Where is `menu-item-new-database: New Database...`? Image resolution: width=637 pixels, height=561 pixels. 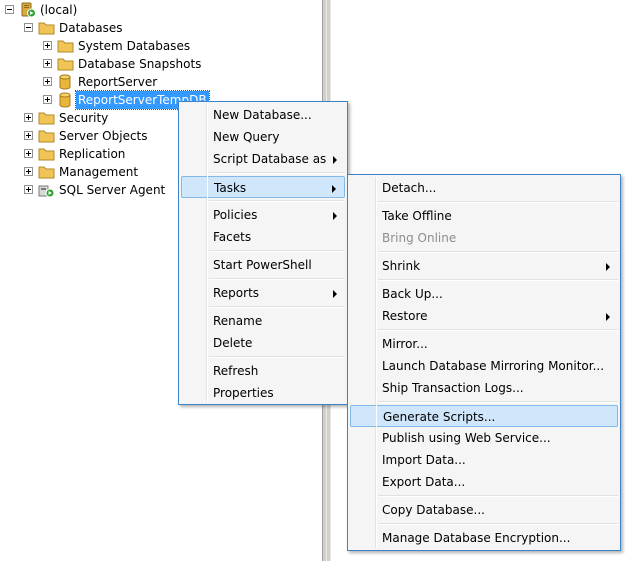
menu-item-new-database: New Database... is located at coordinates (263, 115).